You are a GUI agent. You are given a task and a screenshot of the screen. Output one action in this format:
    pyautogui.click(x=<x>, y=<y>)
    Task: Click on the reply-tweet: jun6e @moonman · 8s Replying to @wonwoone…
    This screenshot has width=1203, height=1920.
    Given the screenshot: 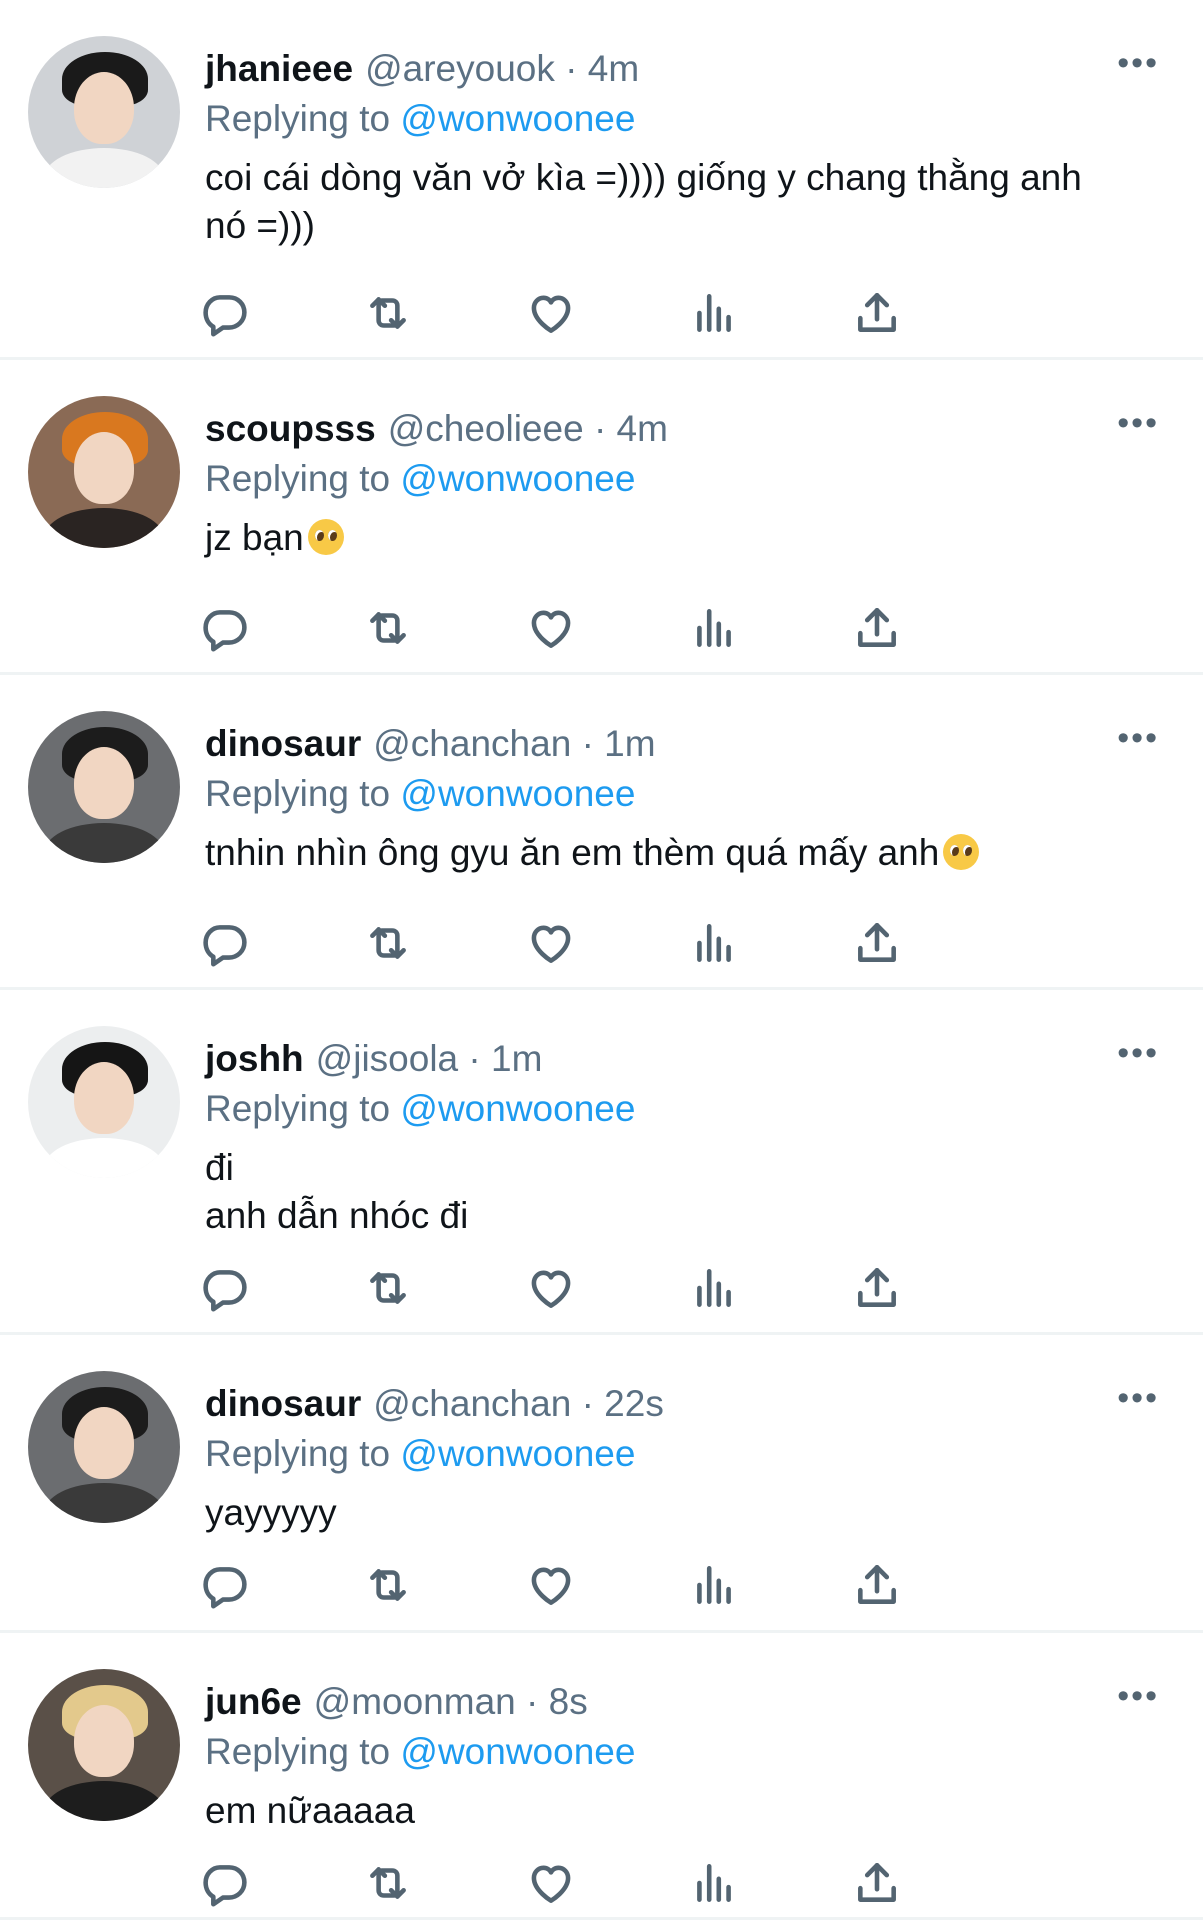 What is the action you would take?
    pyautogui.click(x=601, y=1776)
    